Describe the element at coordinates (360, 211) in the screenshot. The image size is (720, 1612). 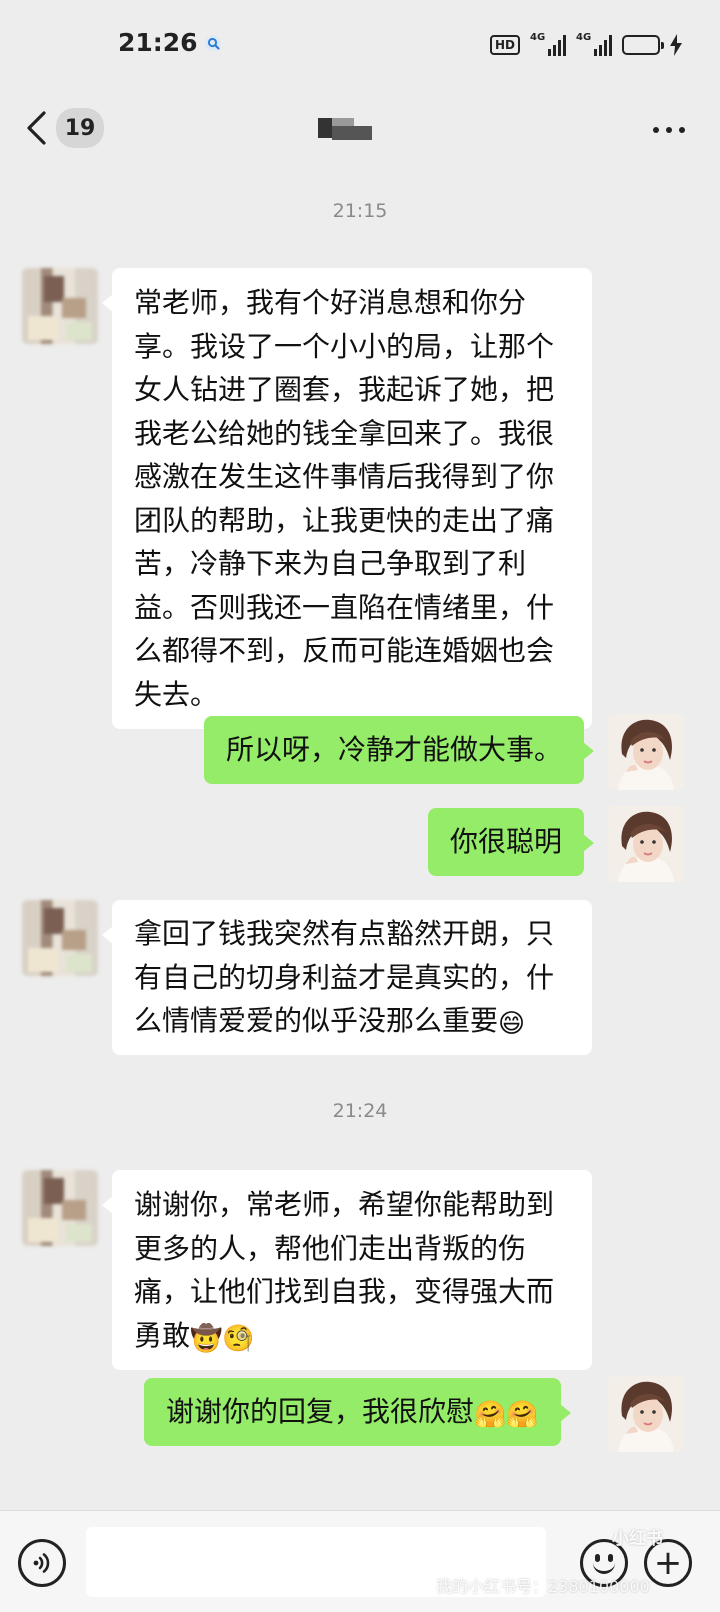
I see `message-timestamp: 21:15` at that location.